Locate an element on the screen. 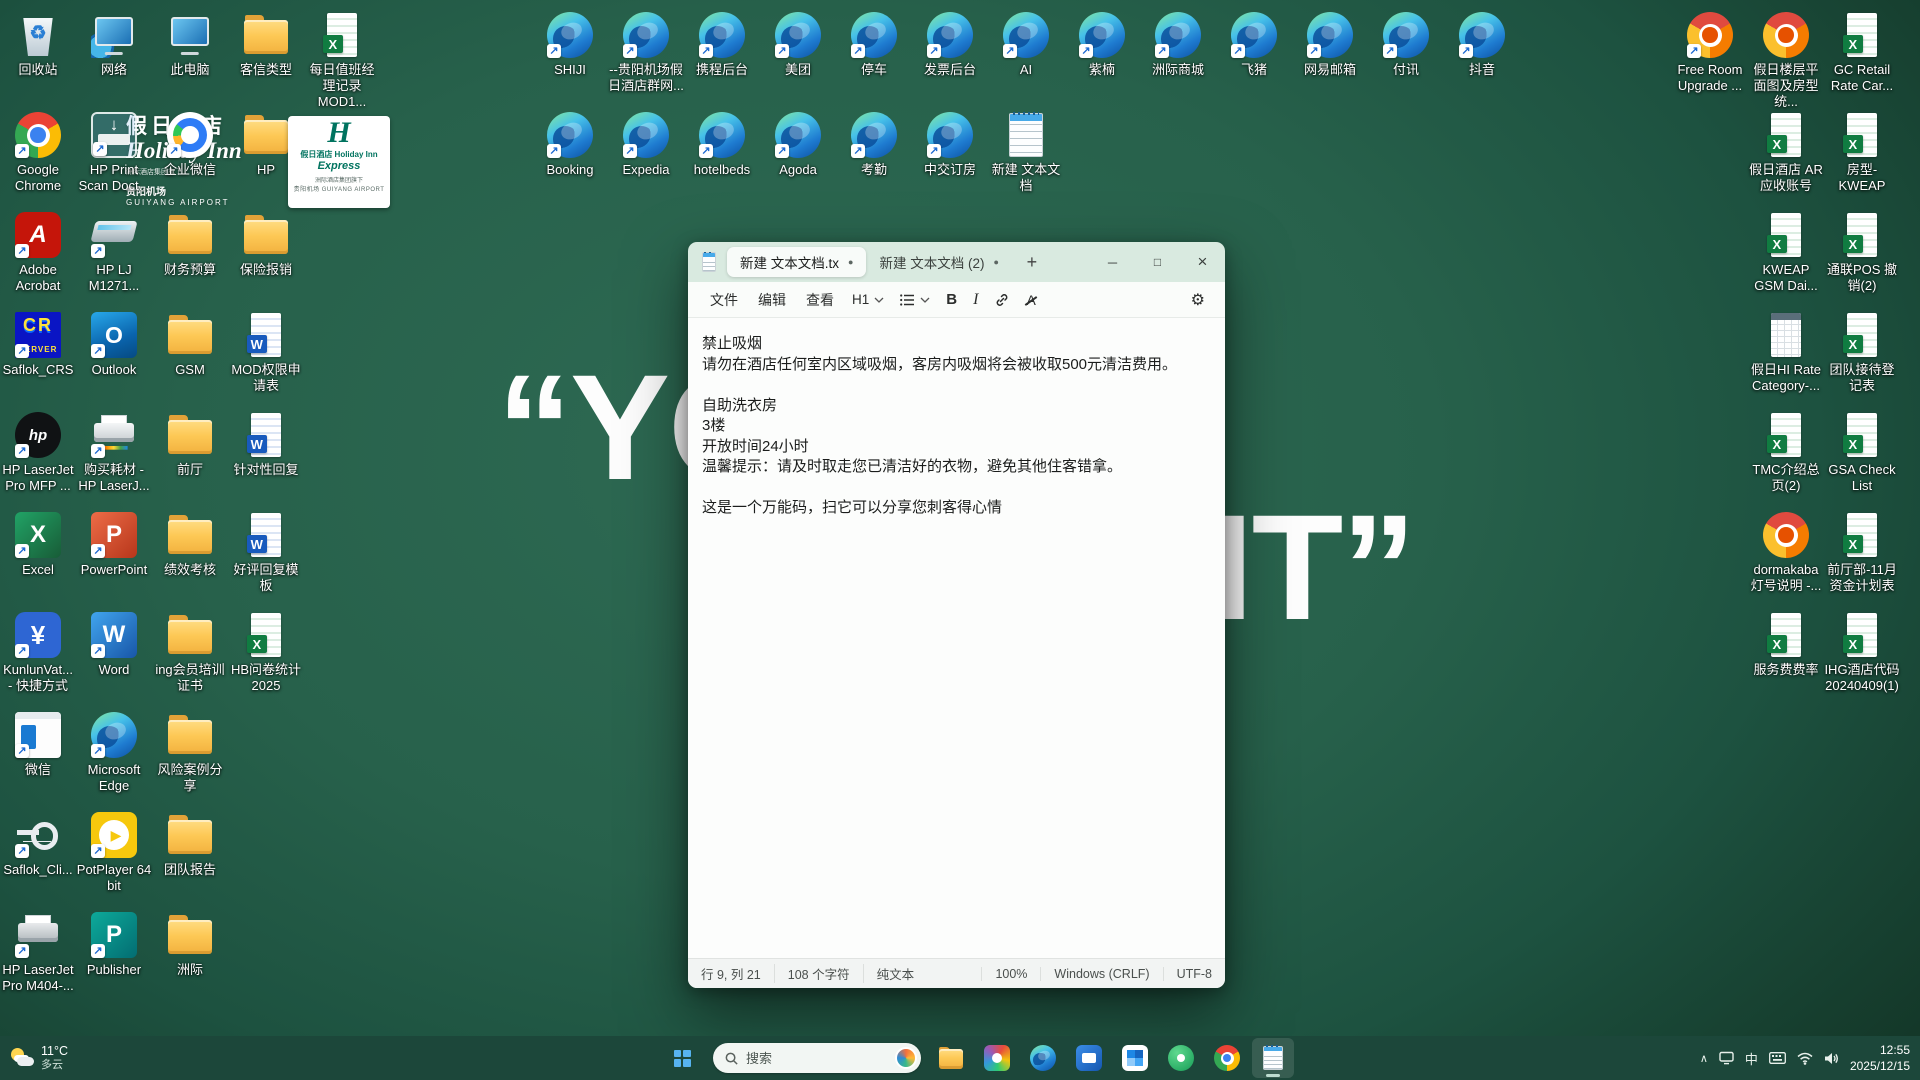  taskbar-app-photos is located at coordinates (997, 1058).